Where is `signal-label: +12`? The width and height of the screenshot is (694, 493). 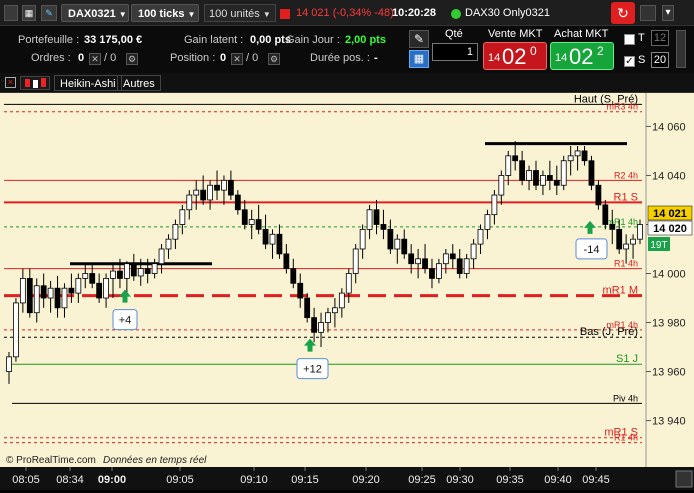
signal-label: +12 is located at coordinates (312, 370).